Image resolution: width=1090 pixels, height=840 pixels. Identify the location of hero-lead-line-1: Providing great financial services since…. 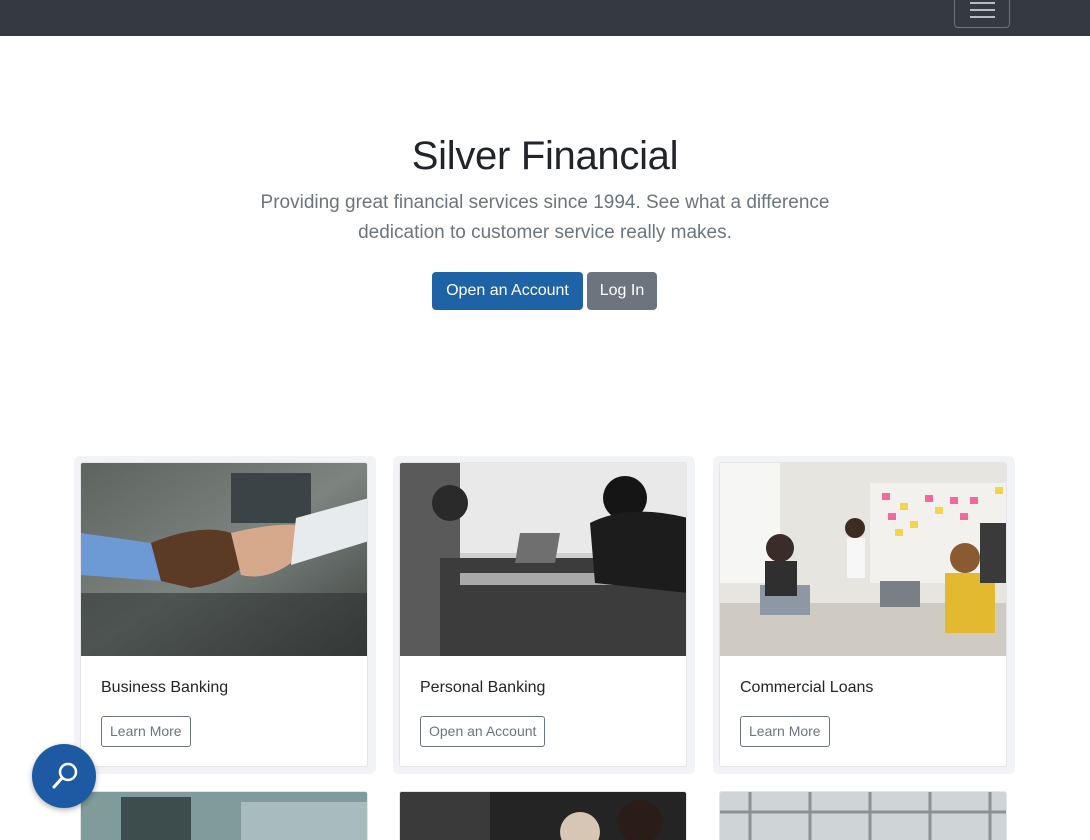
(545, 202).